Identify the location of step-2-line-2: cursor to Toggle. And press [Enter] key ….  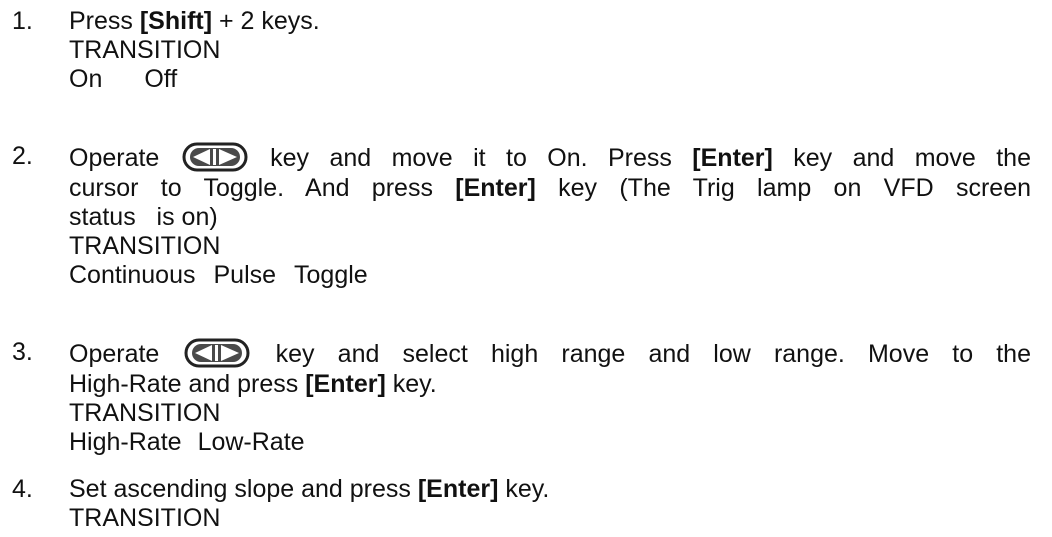
(550, 188).